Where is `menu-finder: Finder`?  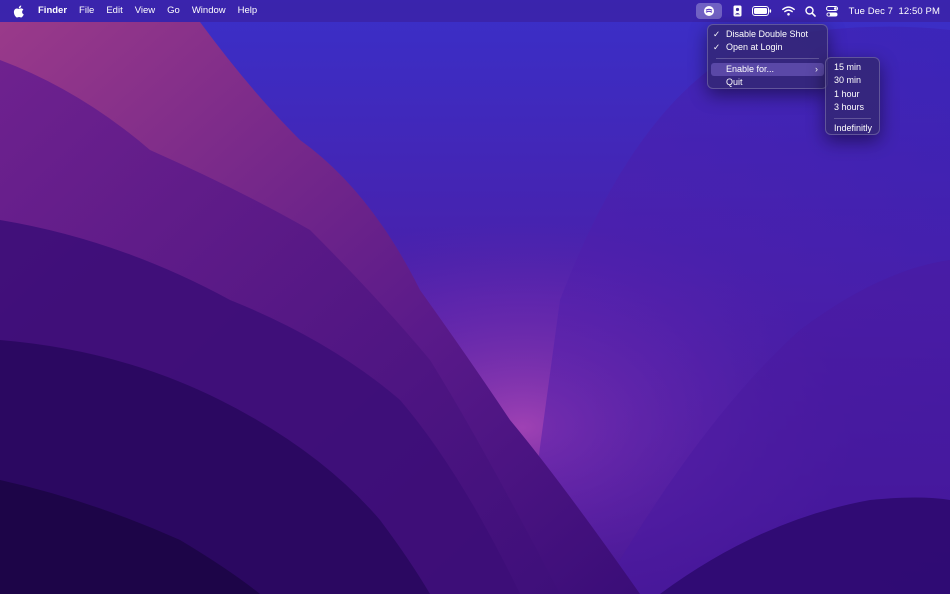
menu-finder: Finder is located at coordinates (52, 11).